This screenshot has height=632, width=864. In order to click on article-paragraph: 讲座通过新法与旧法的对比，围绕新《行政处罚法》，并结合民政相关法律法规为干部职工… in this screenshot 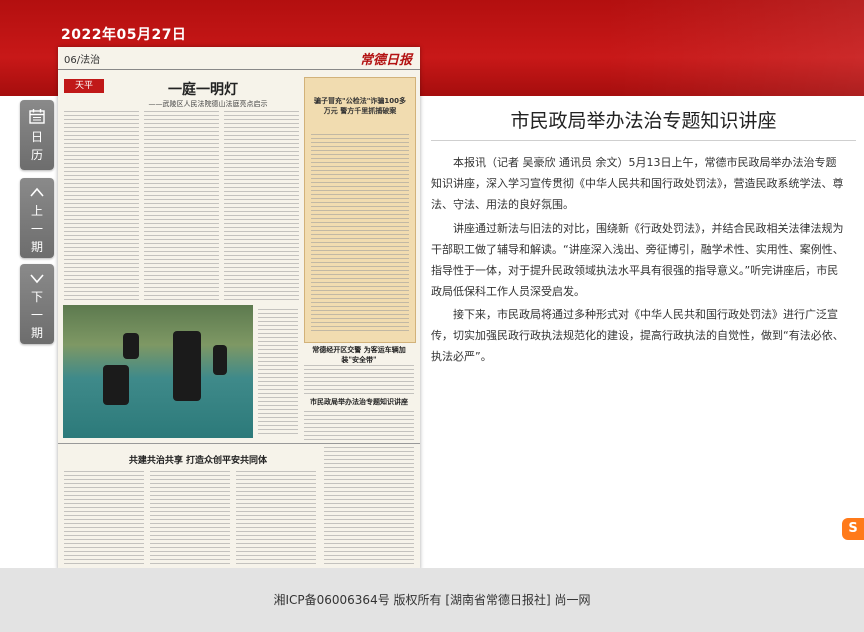, I will do `click(637, 260)`.